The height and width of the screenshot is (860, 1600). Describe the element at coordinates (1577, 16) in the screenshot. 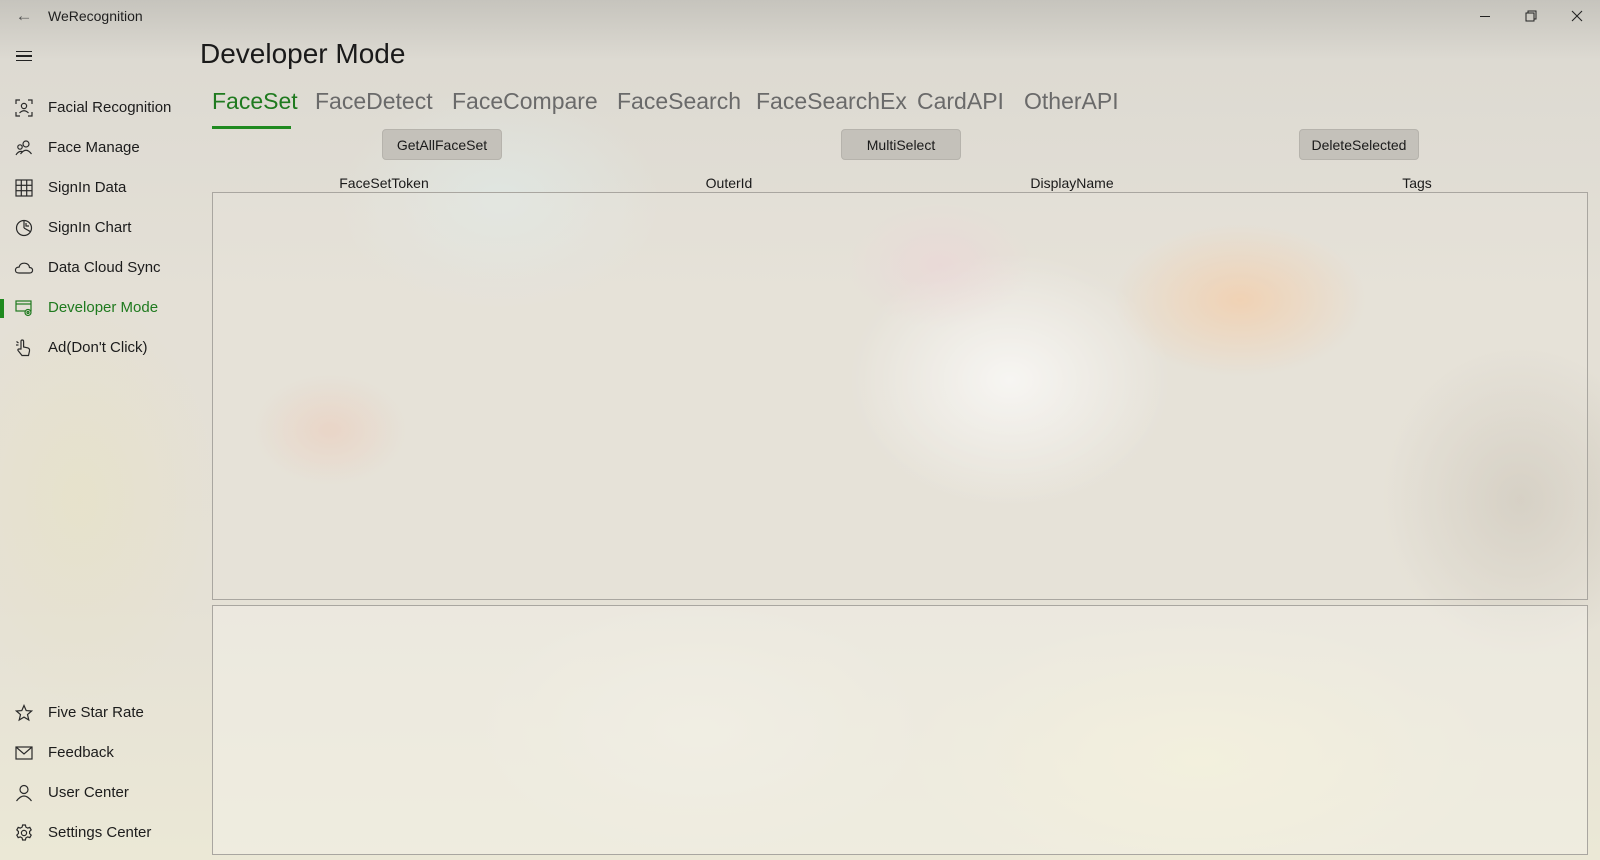

I see `close-icon` at that location.